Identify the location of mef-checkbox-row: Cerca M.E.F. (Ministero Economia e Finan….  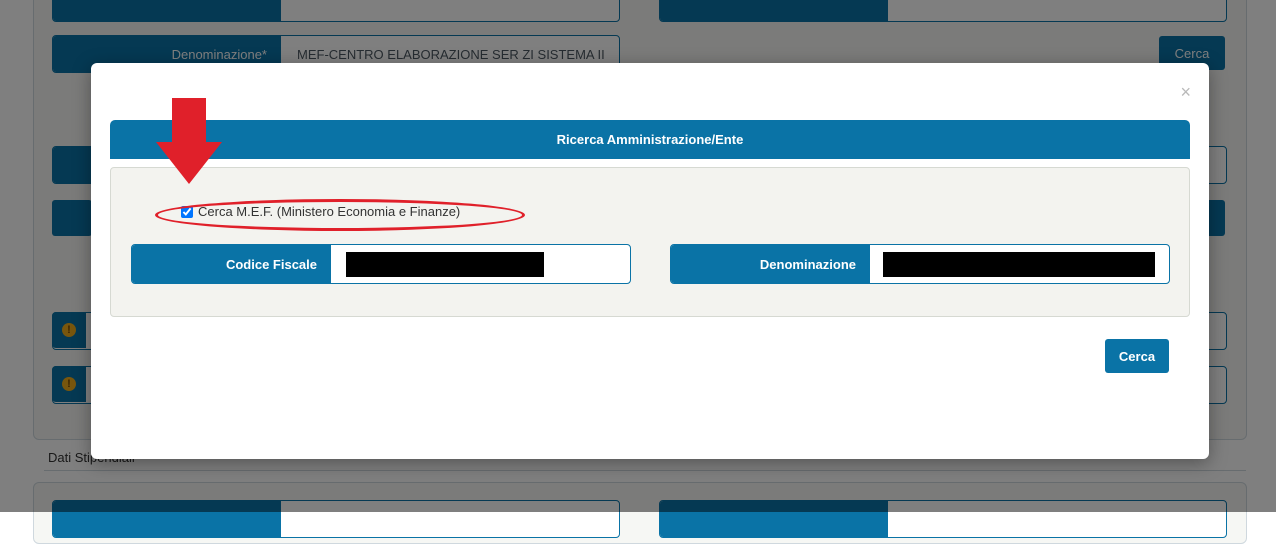
(320, 211).